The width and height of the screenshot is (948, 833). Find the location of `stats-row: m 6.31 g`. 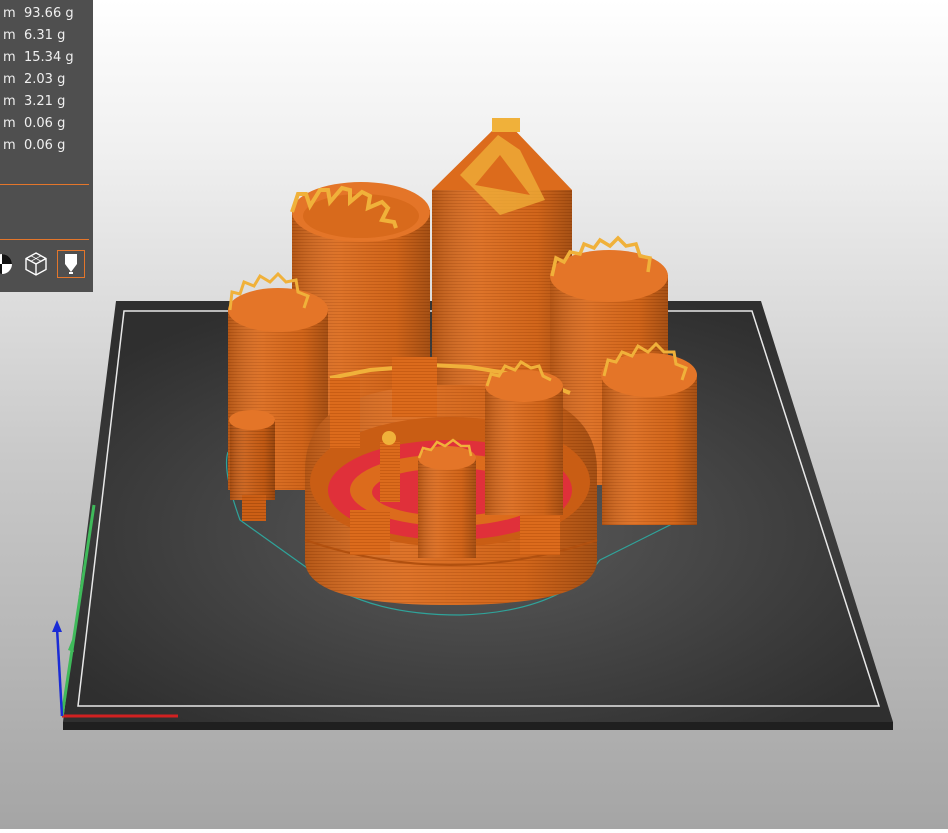

stats-row: m 6.31 g is located at coordinates (46, 36).